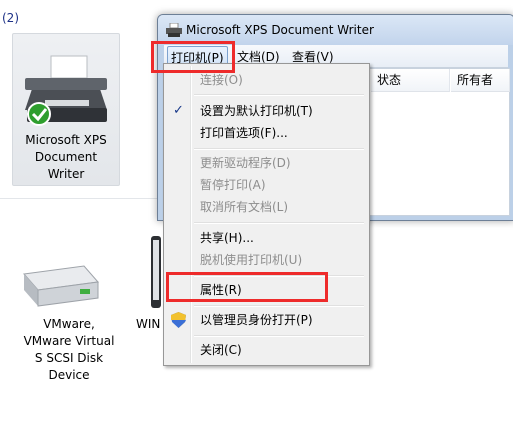 The width and height of the screenshot is (513, 424). I want to click on highlight-printer-menu, so click(193, 57).